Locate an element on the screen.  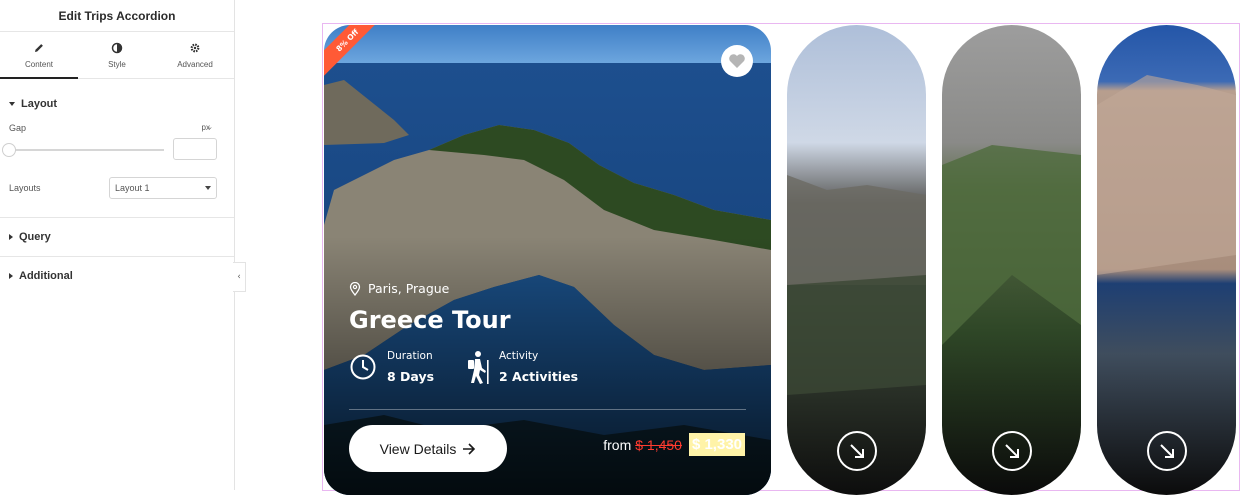
tab-content-label: Content is located at coordinates (39, 64).